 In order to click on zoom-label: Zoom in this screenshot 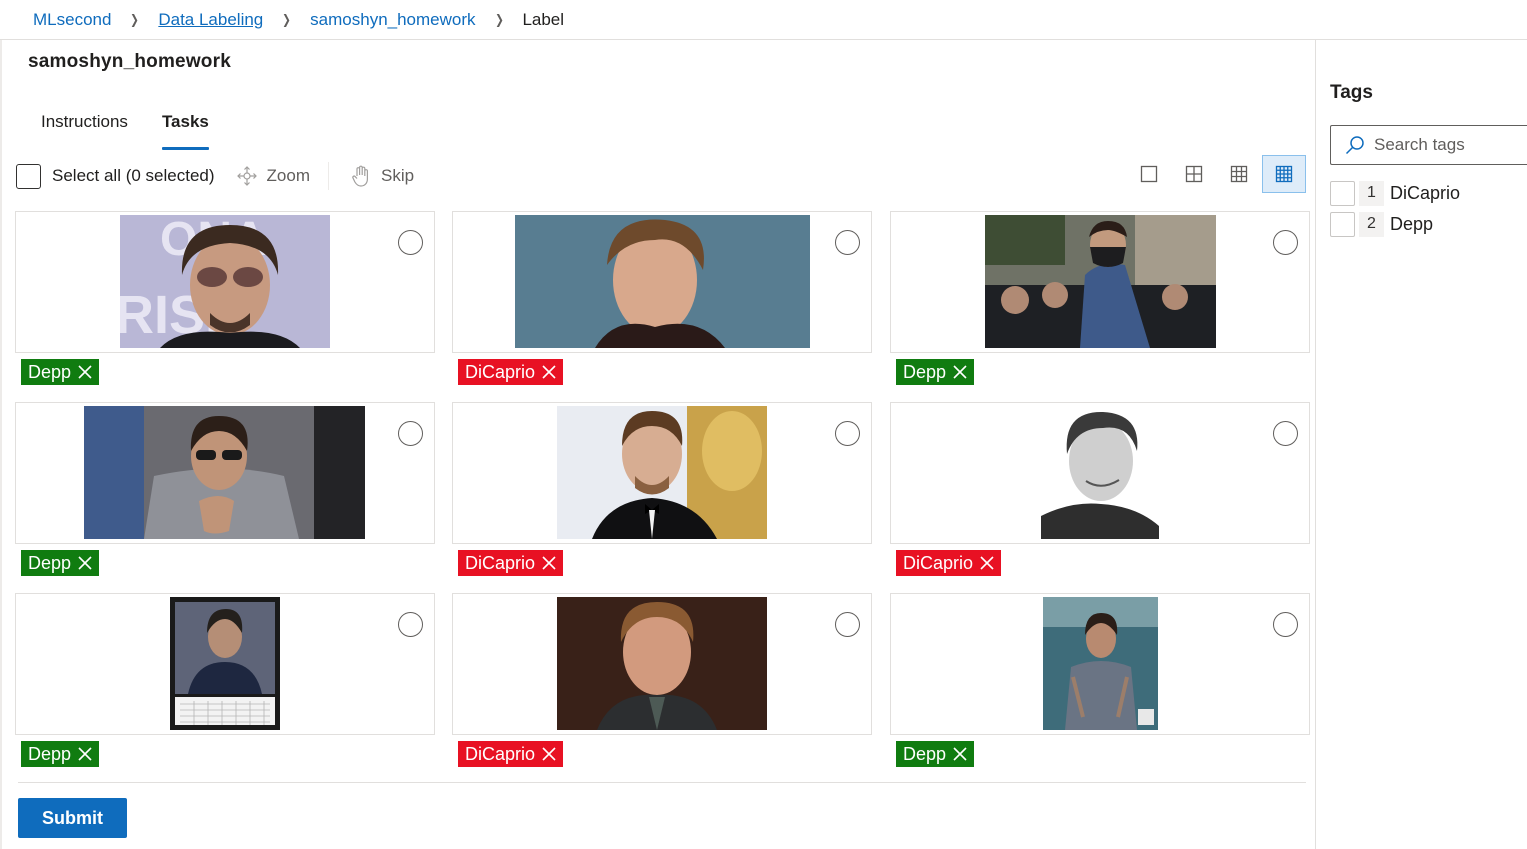, I will do `click(288, 175)`.